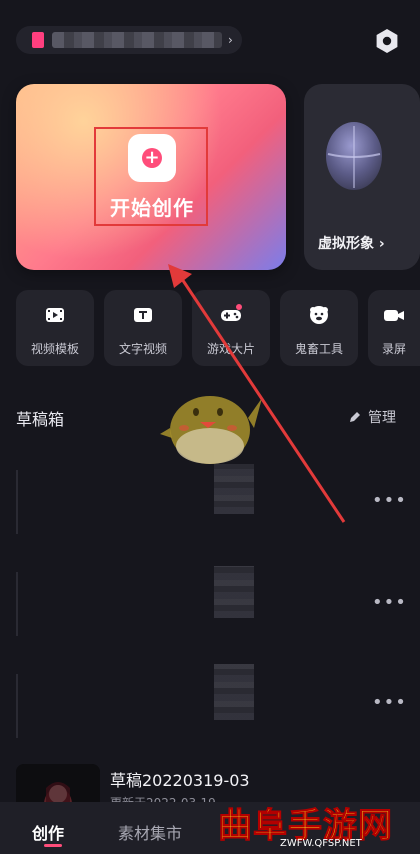 This screenshot has height=854, width=420. Describe the element at coordinates (55, 315) in the screenshot. I see `video-template-icon` at that location.